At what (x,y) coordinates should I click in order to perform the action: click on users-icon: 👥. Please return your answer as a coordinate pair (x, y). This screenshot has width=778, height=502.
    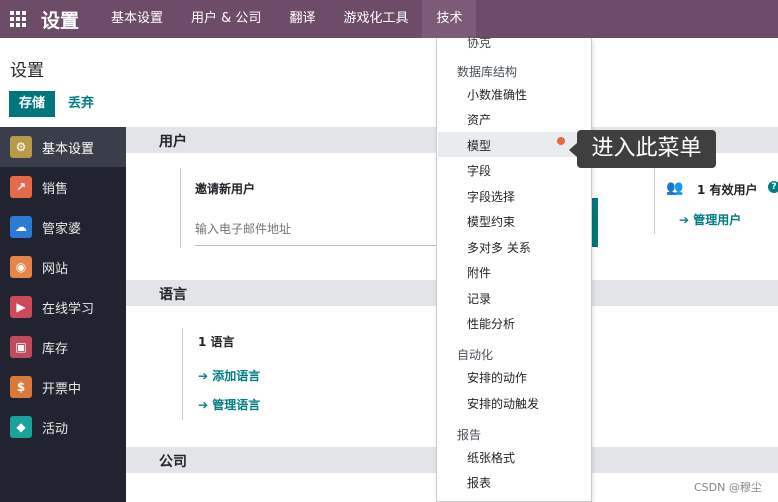
    Looking at the image, I should click on (675, 188).